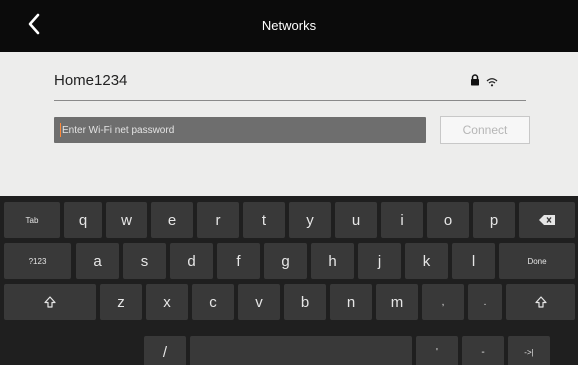  I want to click on key-k: k, so click(426, 261).